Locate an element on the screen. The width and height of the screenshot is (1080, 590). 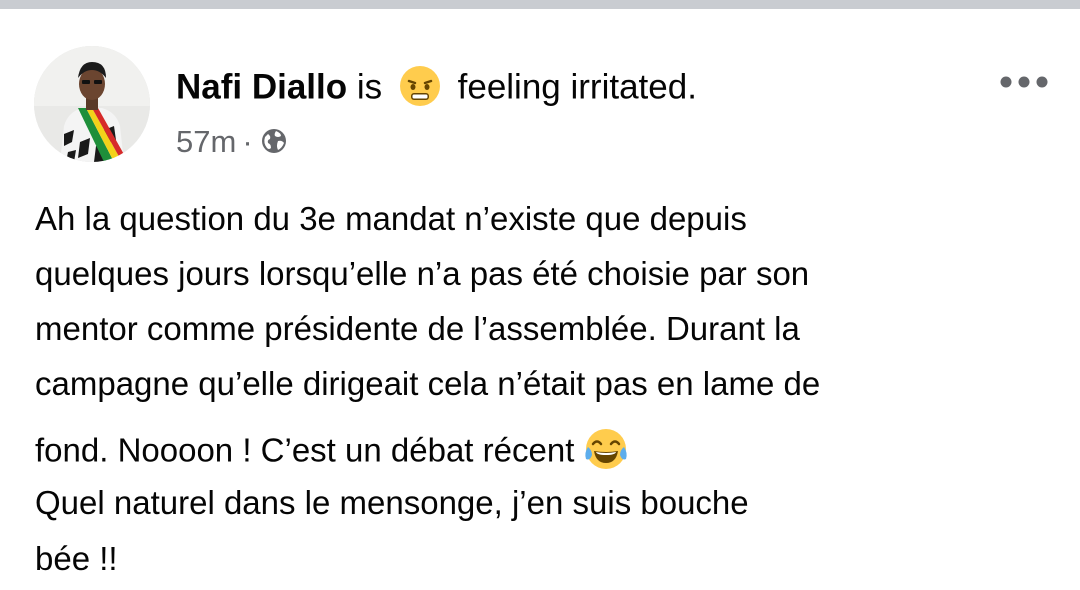
more-options-button is located at coordinates (1024, 82).